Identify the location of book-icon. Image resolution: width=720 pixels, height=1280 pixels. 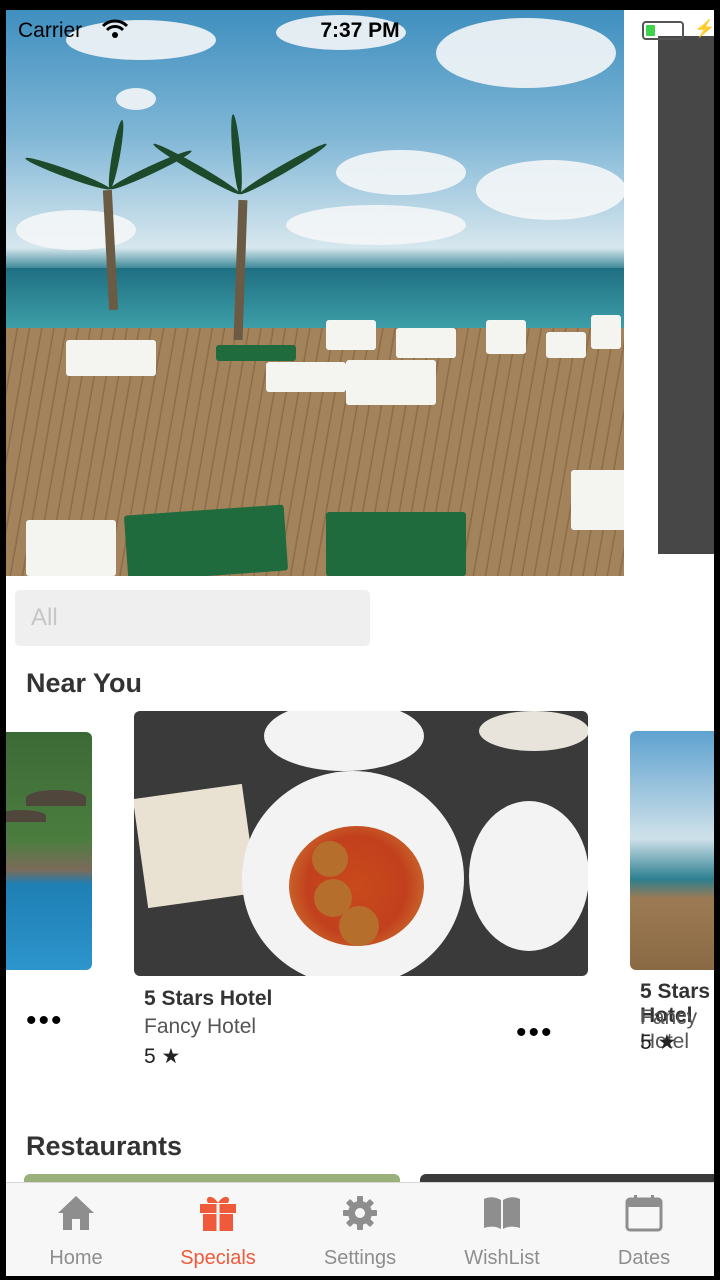
(502, 1213).